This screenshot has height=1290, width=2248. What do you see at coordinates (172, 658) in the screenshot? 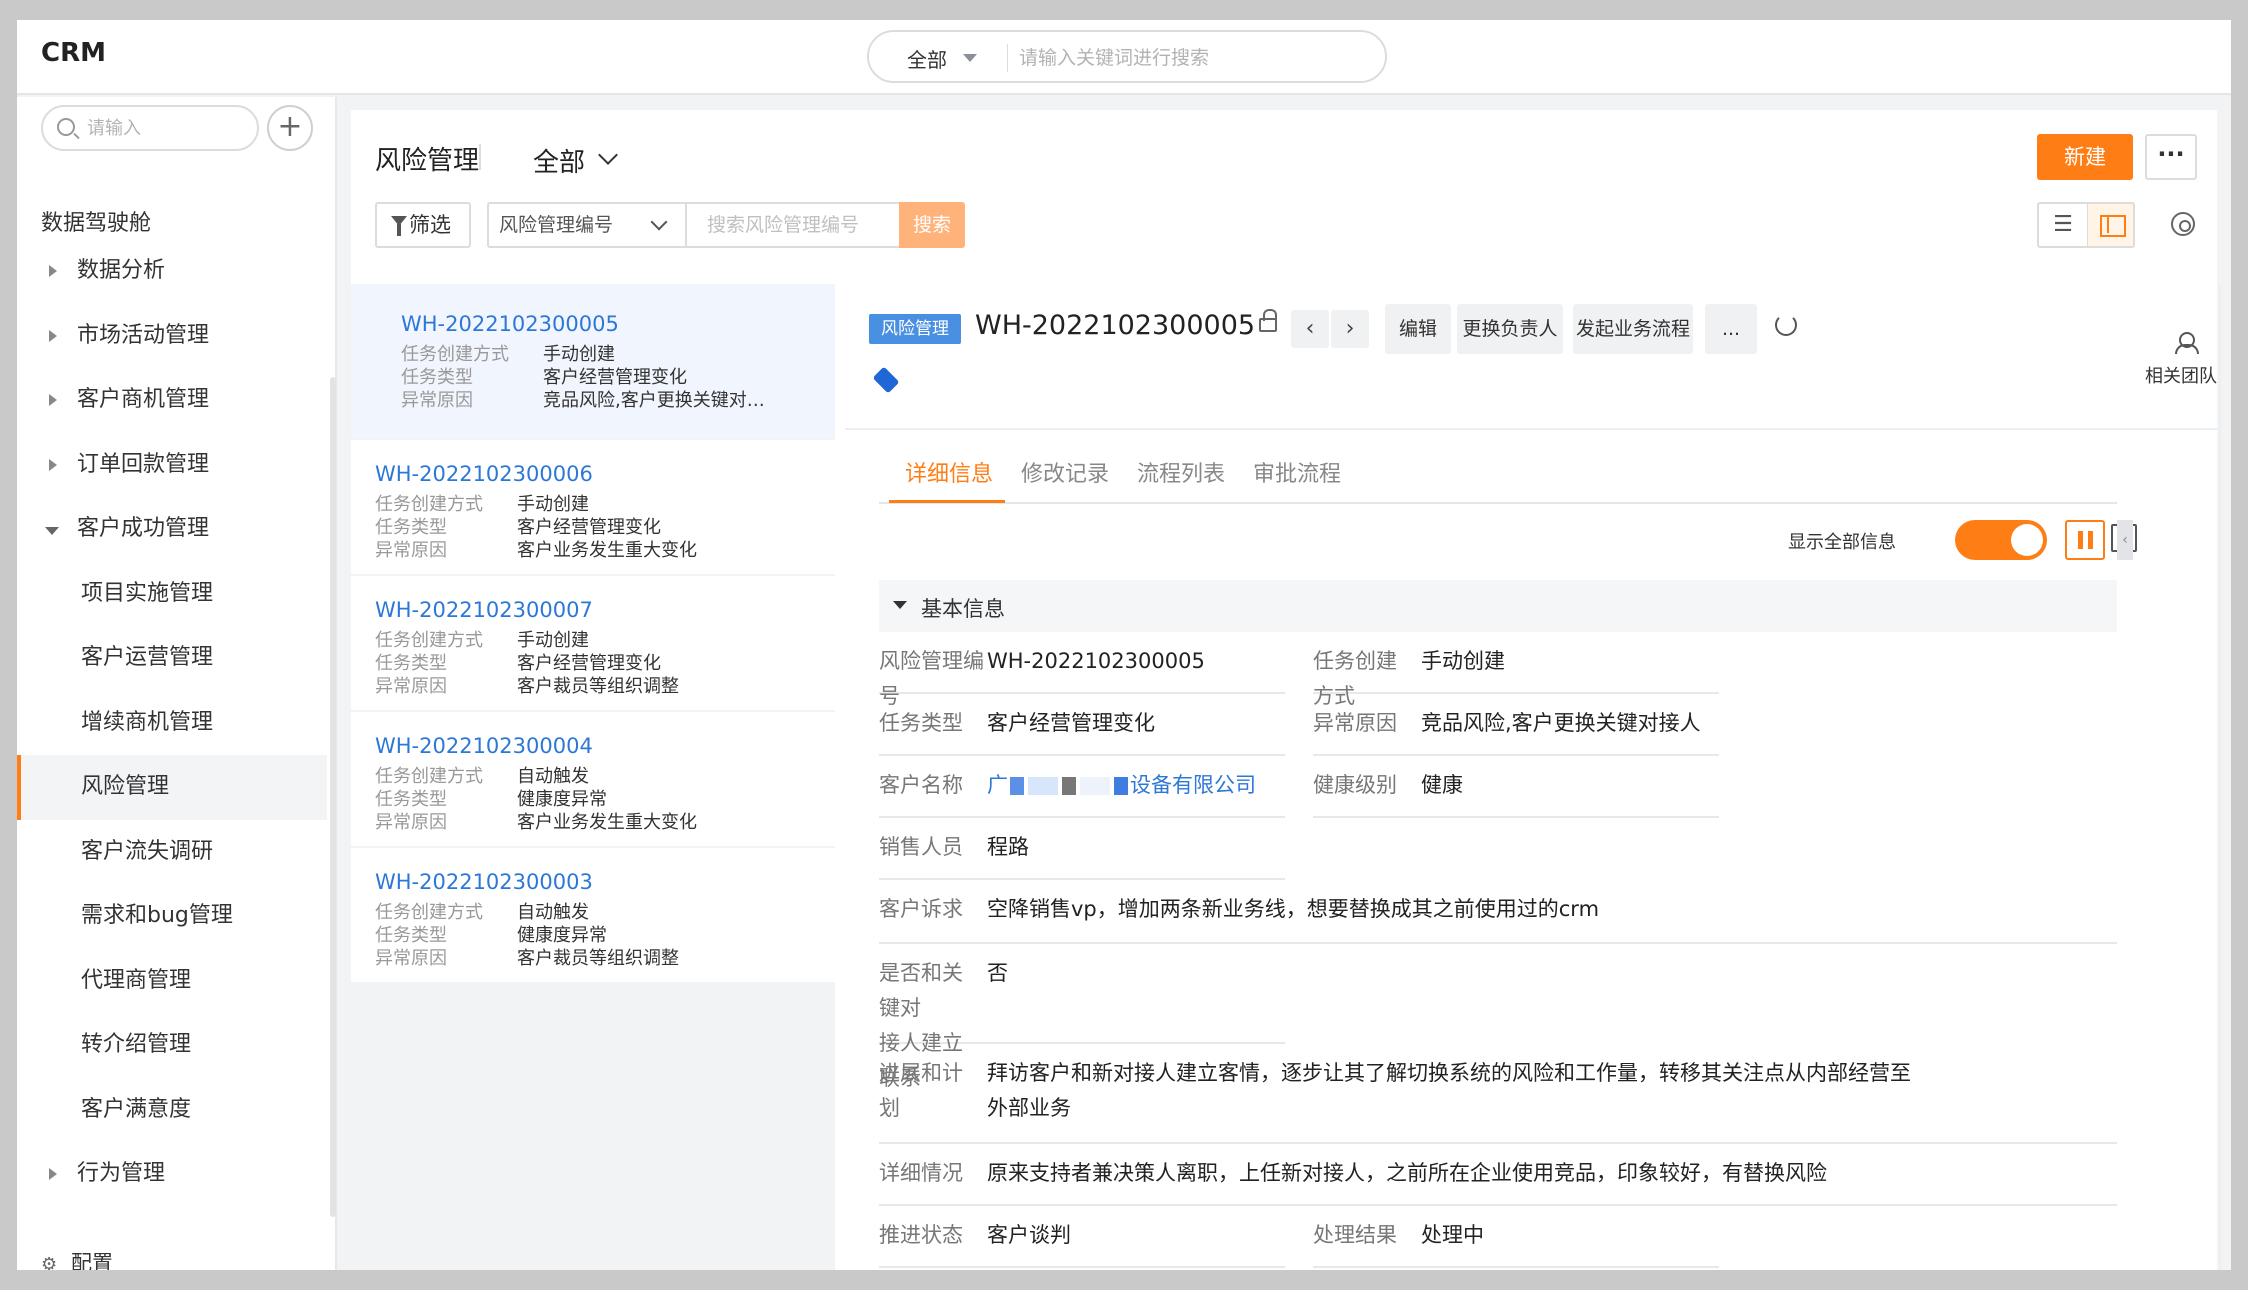
I see `sidebar-item: 客户运营管理` at bounding box center [172, 658].